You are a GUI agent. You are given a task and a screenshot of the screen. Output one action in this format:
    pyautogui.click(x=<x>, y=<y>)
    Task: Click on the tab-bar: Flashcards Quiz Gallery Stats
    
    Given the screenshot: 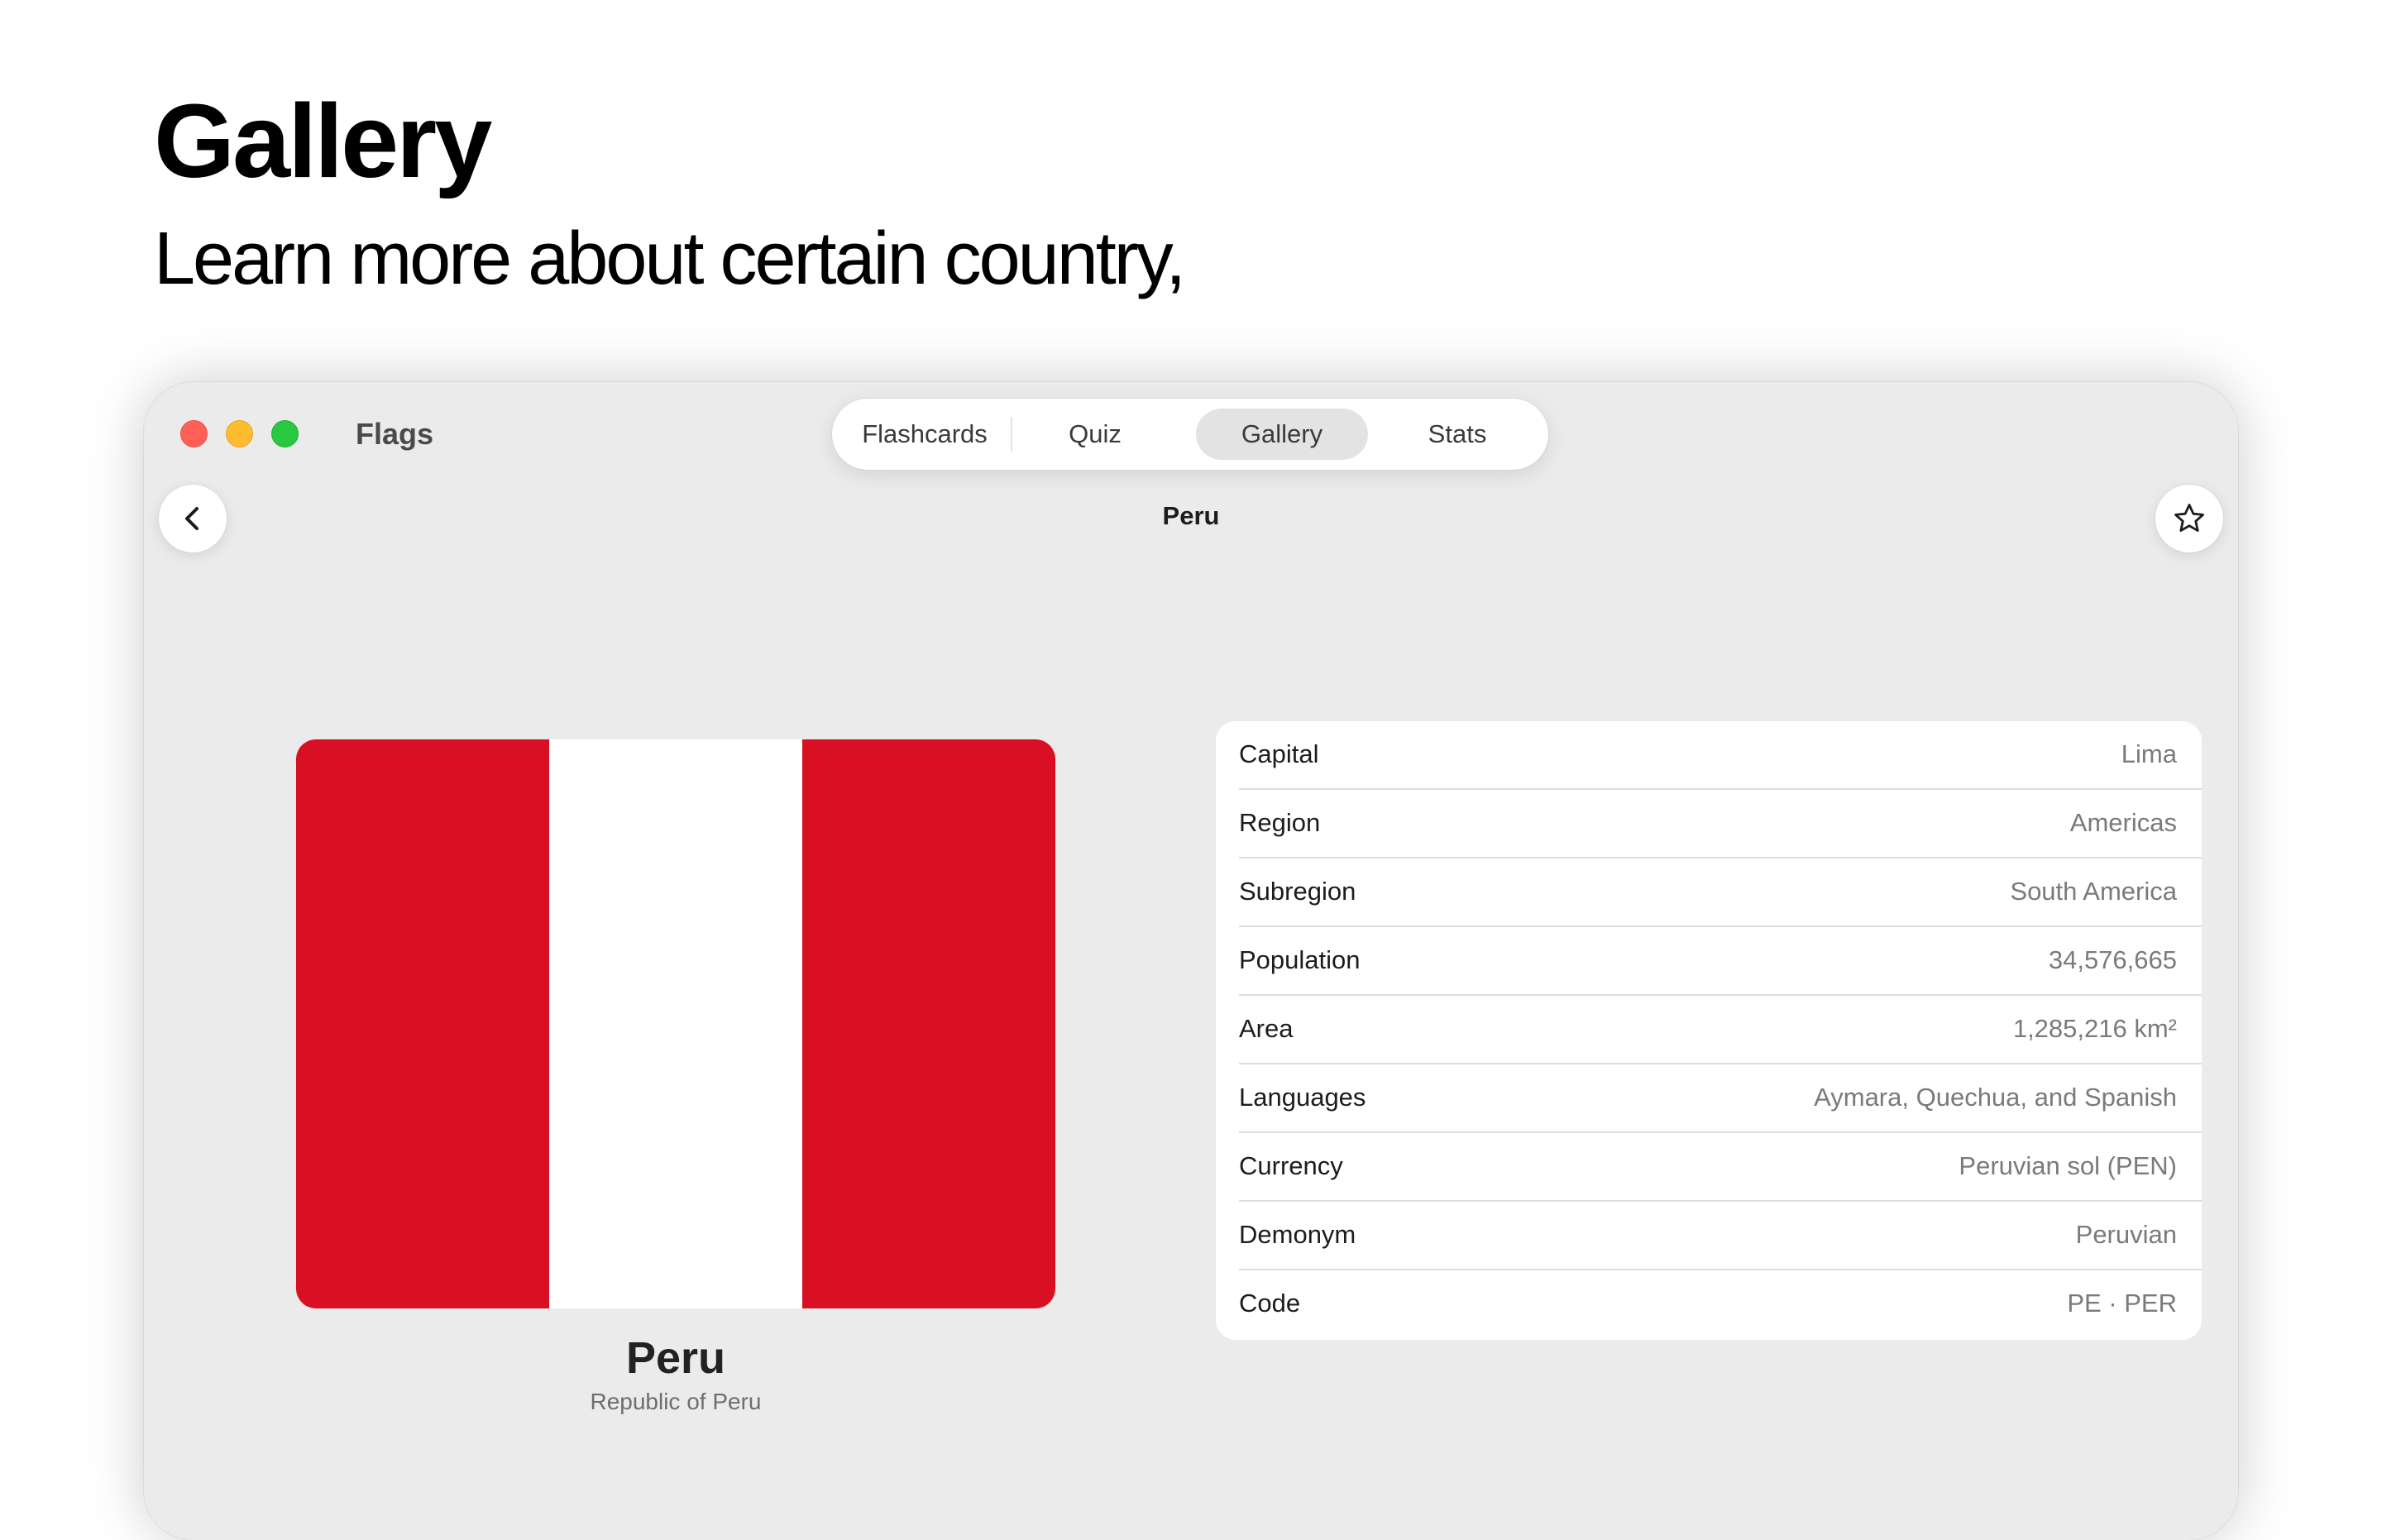 What is the action you would take?
    pyautogui.click(x=1190, y=434)
    